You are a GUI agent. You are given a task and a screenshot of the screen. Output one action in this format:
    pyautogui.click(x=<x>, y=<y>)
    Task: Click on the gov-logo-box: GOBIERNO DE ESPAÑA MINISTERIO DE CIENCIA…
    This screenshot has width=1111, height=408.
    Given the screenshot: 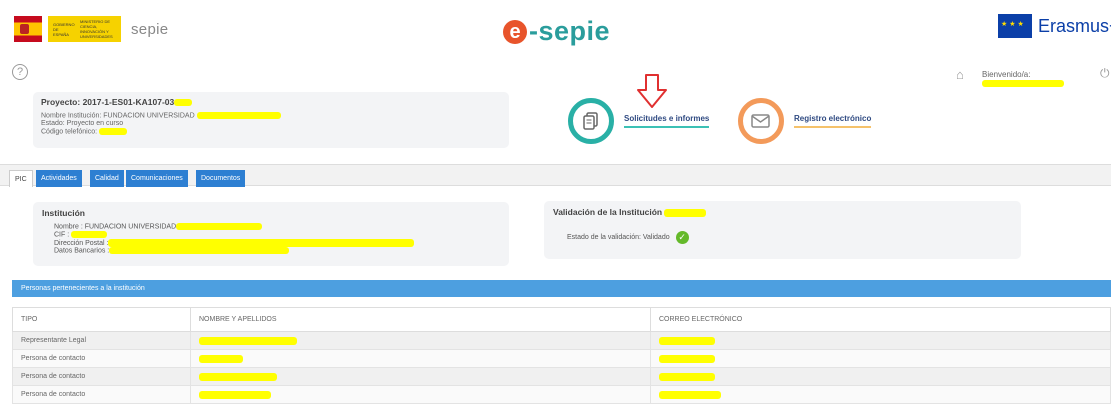 What is the action you would take?
    pyautogui.click(x=84, y=29)
    